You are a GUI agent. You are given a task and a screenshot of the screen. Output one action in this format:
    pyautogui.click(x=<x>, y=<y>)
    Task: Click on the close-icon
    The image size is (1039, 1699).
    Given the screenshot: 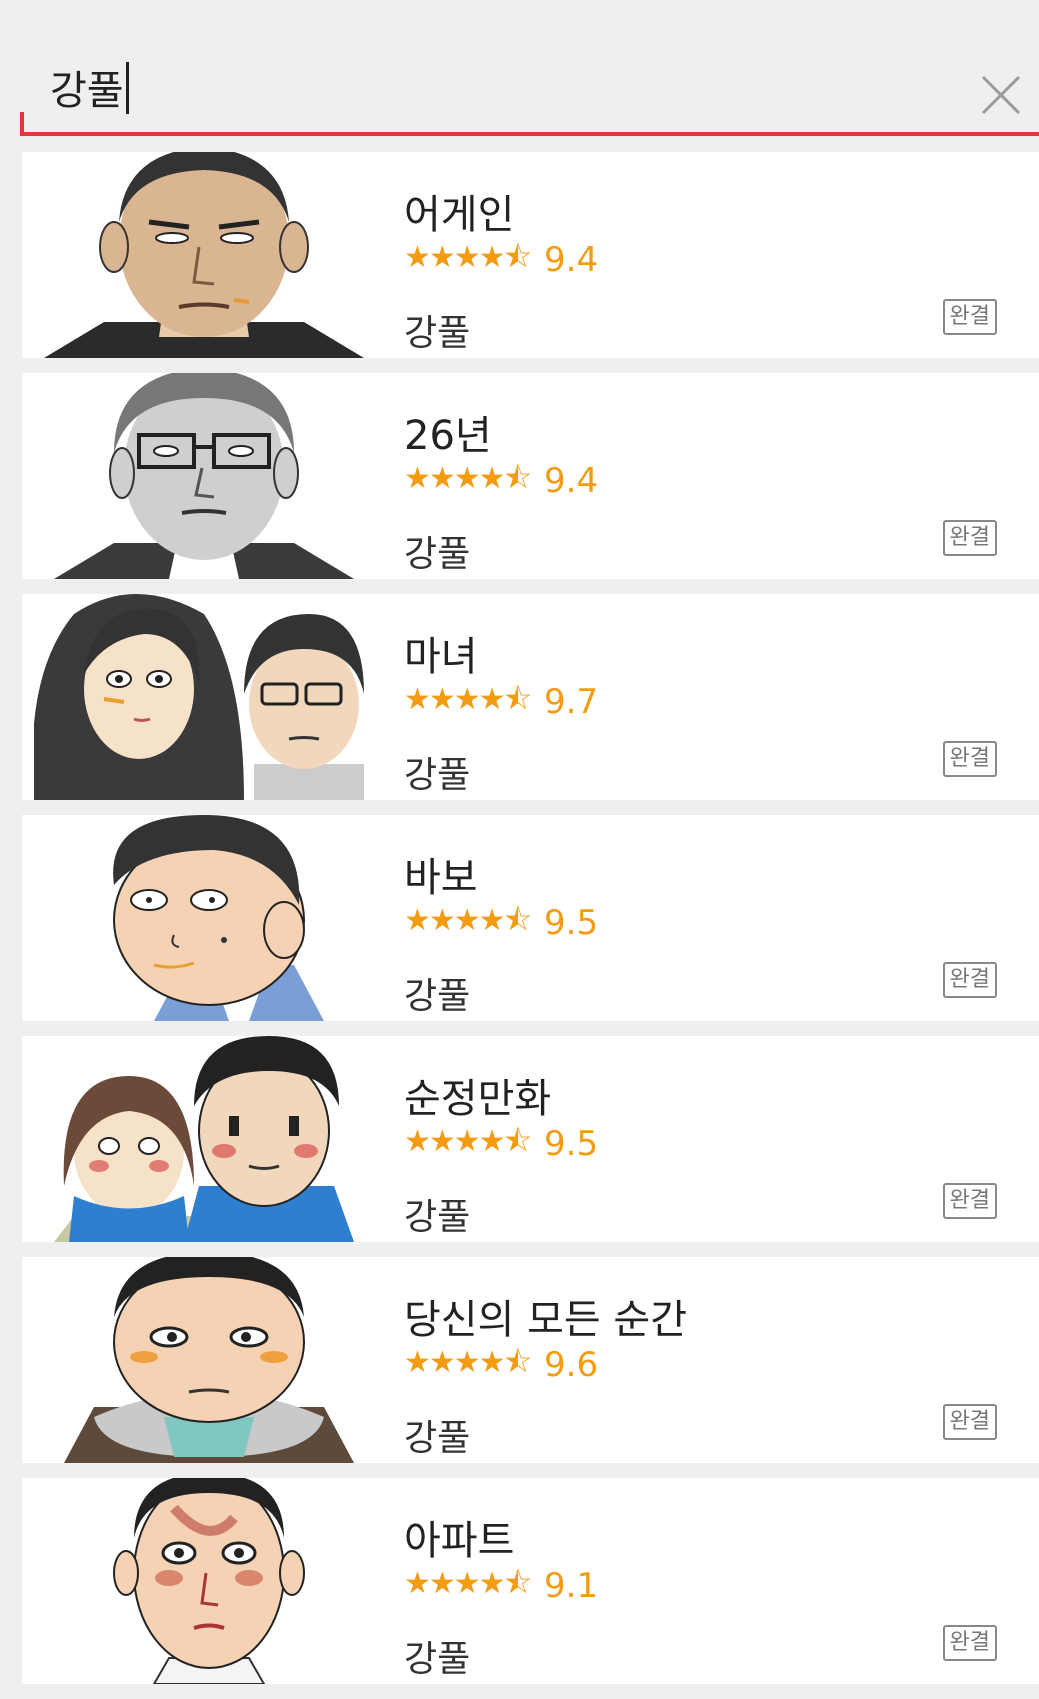 What is the action you would take?
    pyautogui.click(x=1001, y=95)
    